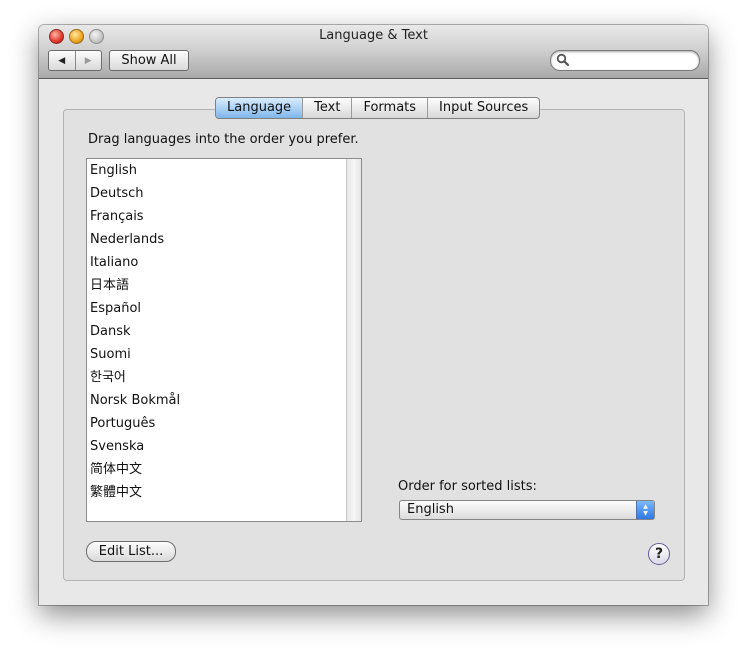 The width and height of the screenshot is (748, 660). I want to click on language-list-item: 繁體中文, so click(224, 492).